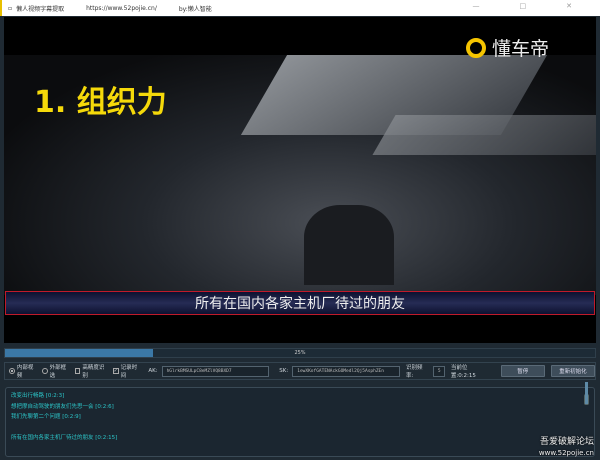 The image size is (600, 460). What do you see at coordinates (40, 9) in the screenshot?
I see `window-title: 懒人视频字幕提取` at bounding box center [40, 9].